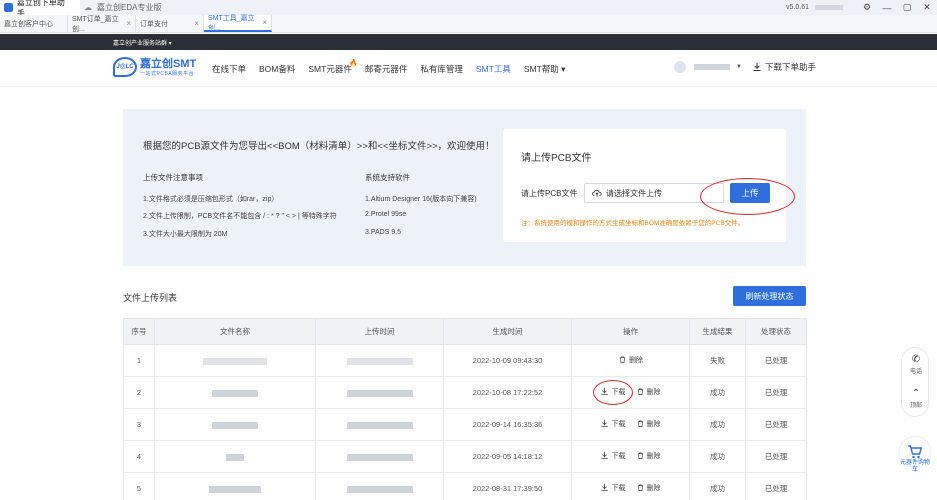 The height and width of the screenshot is (500, 937). Describe the element at coordinates (867, 7) in the screenshot. I see `settings-icon: ⚙` at that location.